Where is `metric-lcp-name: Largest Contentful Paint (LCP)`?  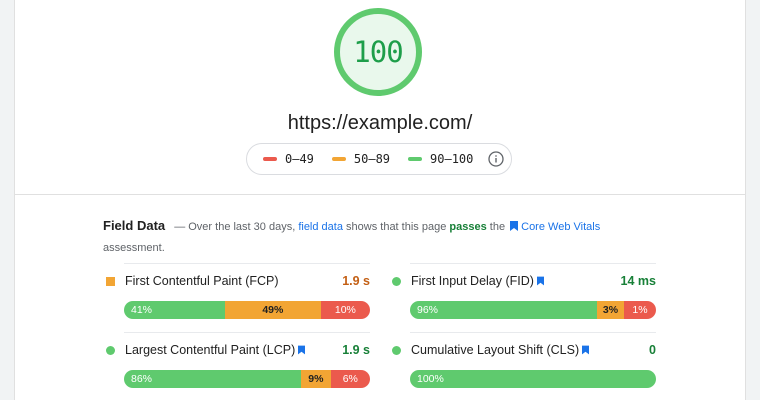
metric-lcp-name: Largest Contentful Paint (LCP) is located at coordinates (210, 349).